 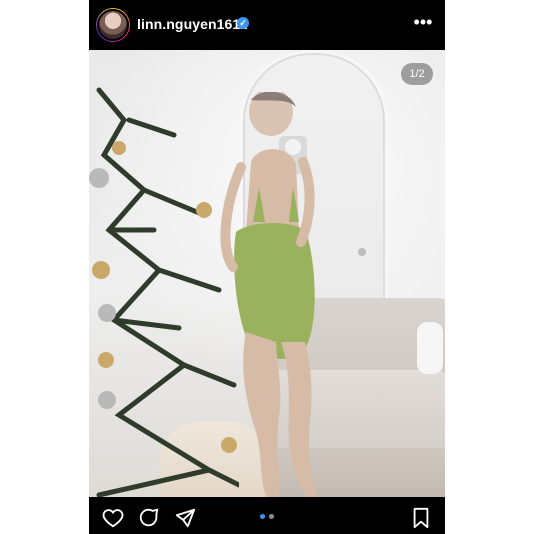 What do you see at coordinates (271, 516) in the screenshot?
I see `carousel-dot-inactive` at bounding box center [271, 516].